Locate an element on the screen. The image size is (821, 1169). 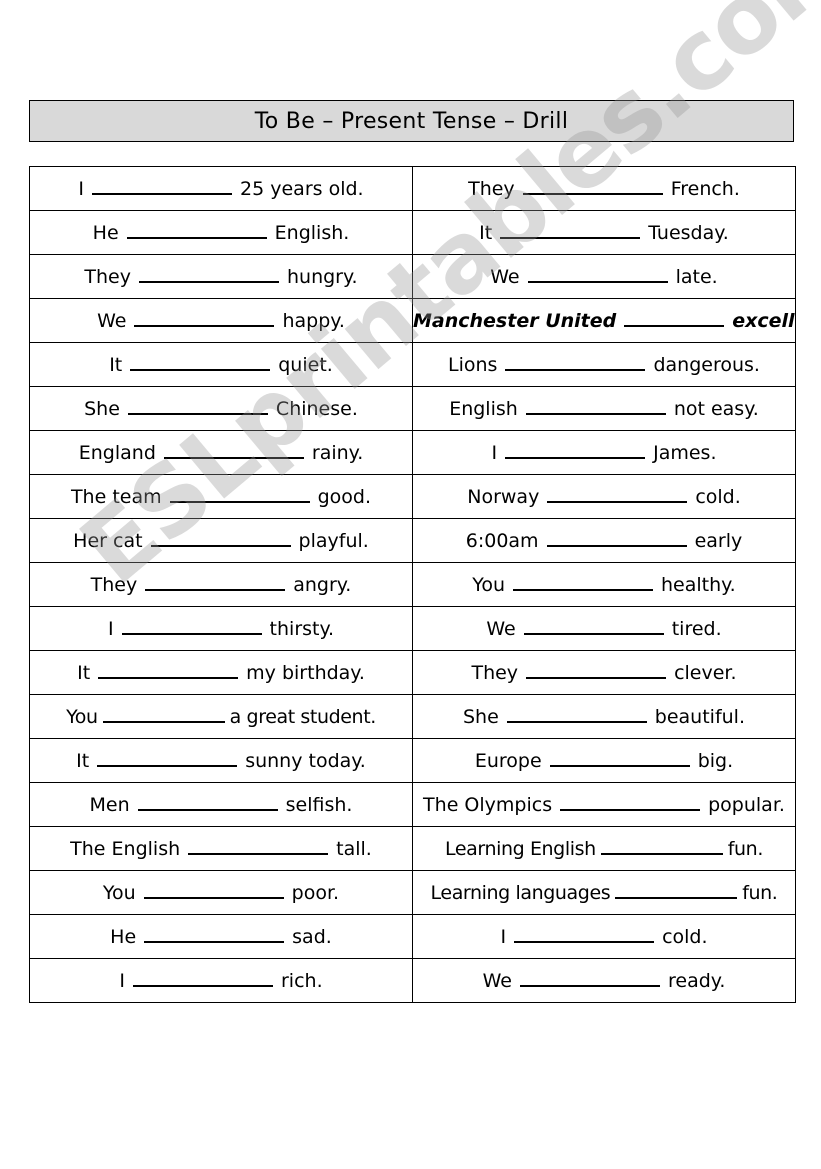
sentence-complement: my birthday. is located at coordinates (305, 673).